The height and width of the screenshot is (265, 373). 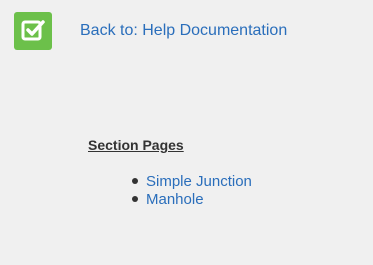 What do you see at coordinates (136, 145) in the screenshot?
I see `section-pages-heading: Section Pages` at bounding box center [136, 145].